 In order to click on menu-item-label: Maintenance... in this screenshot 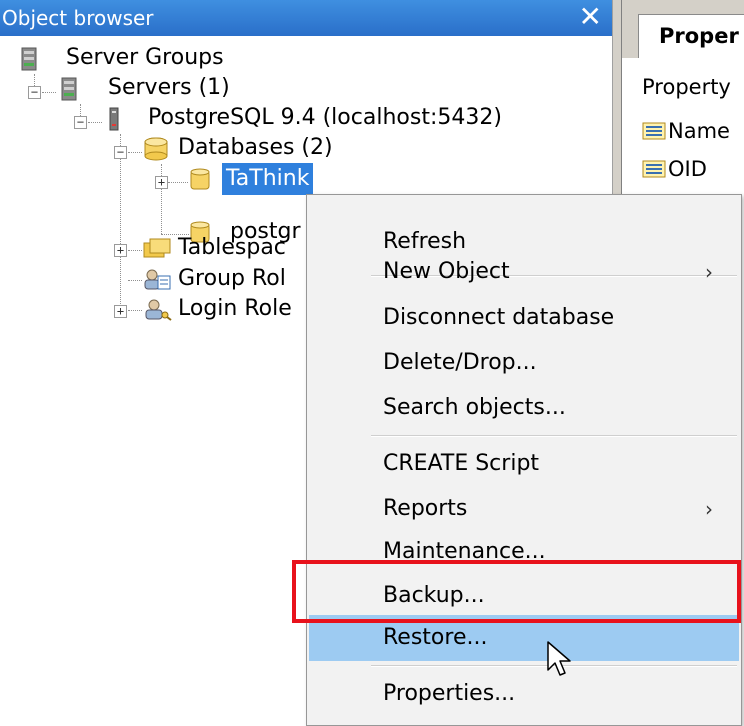, I will do `click(464, 551)`.